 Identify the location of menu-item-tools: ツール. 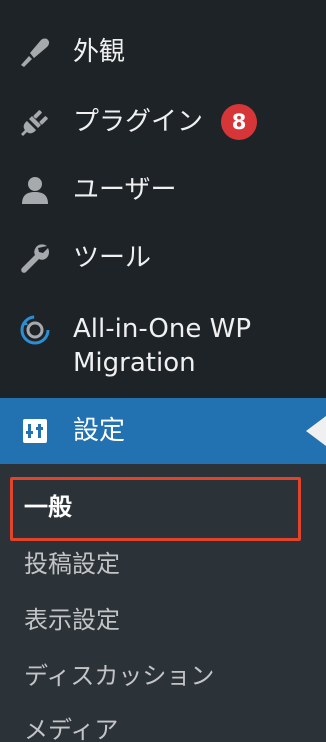
(163, 258).